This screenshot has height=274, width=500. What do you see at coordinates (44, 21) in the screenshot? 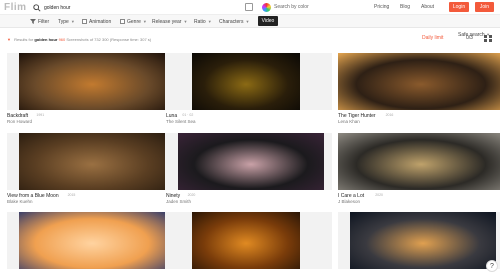
I see `filter-label: Filter` at bounding box center [44, 21].